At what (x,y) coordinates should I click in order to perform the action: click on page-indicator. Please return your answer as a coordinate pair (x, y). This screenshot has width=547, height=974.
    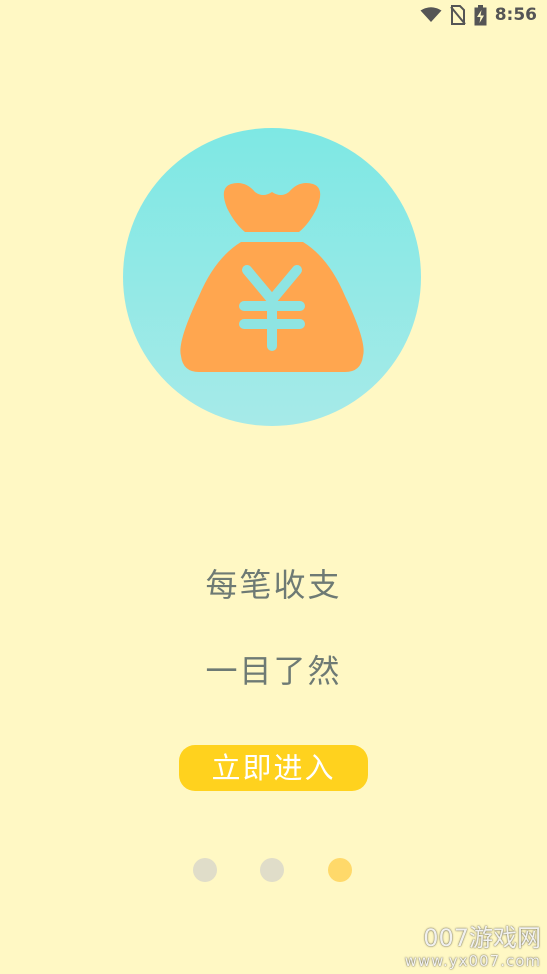
    Looking at the image, I should click on (273, 870).